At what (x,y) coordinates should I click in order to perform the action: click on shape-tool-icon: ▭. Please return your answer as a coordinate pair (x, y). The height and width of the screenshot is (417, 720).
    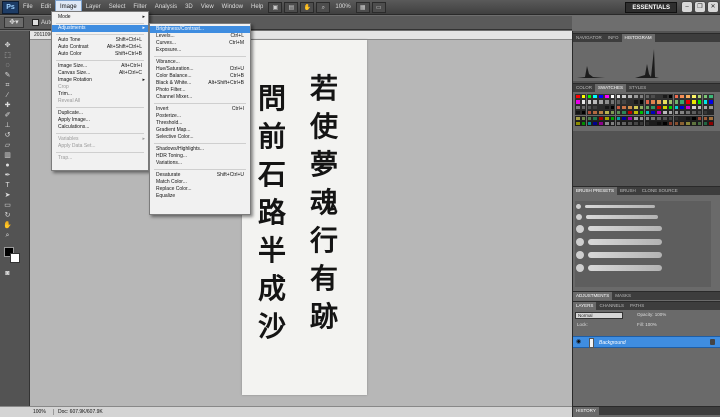
    Looking at the image, I should click on (7, 205).